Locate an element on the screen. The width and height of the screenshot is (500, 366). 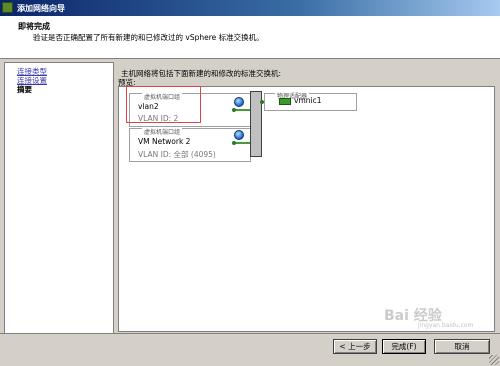
summary-description: 主机网络将包括下面新建的和修改的标准交换机: is located at coordinates (201, 73).